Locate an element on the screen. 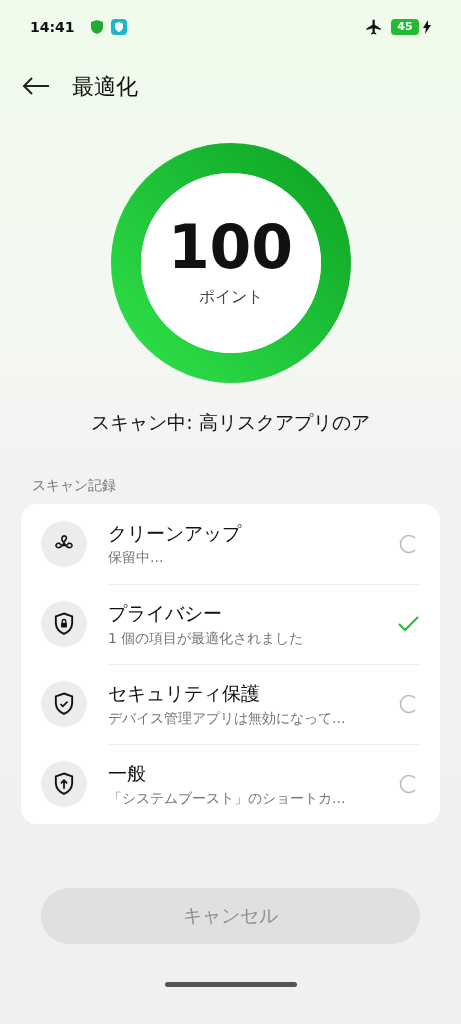 This screenshot has width=461, height=1024. clock: 14:41 is located at coordinates (52, 27).